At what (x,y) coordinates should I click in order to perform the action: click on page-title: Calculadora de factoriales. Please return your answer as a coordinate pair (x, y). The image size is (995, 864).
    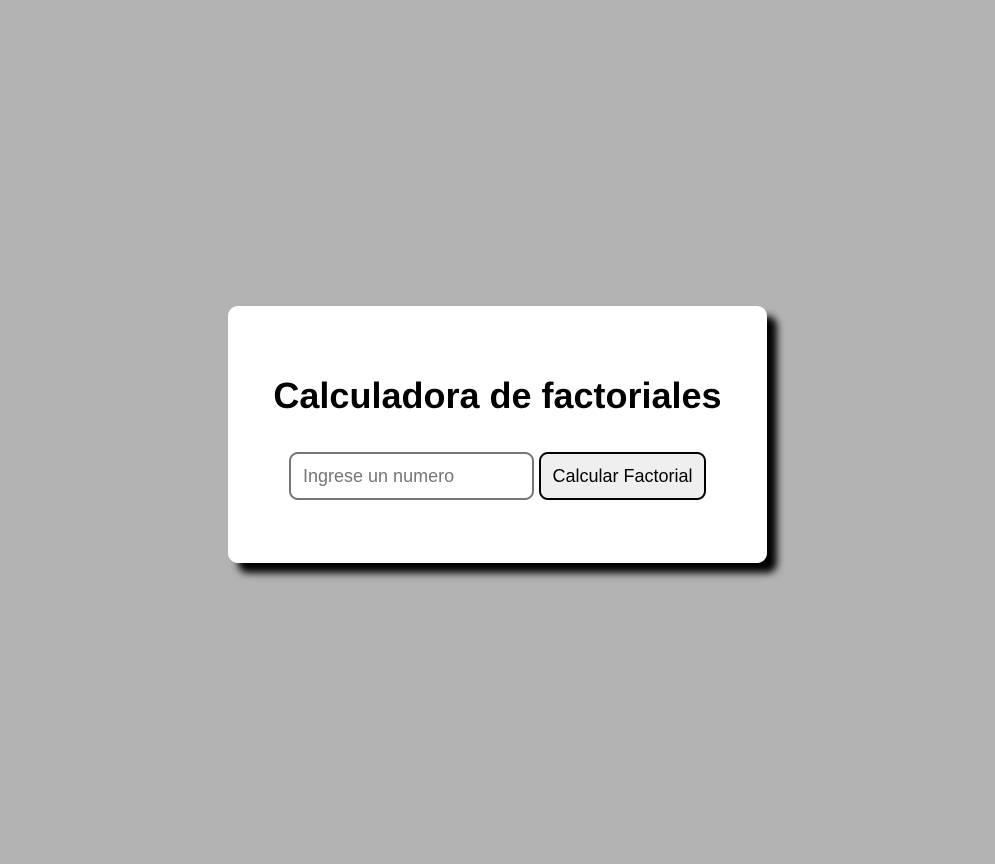
    Looking at the image, I should click on (497, 395).